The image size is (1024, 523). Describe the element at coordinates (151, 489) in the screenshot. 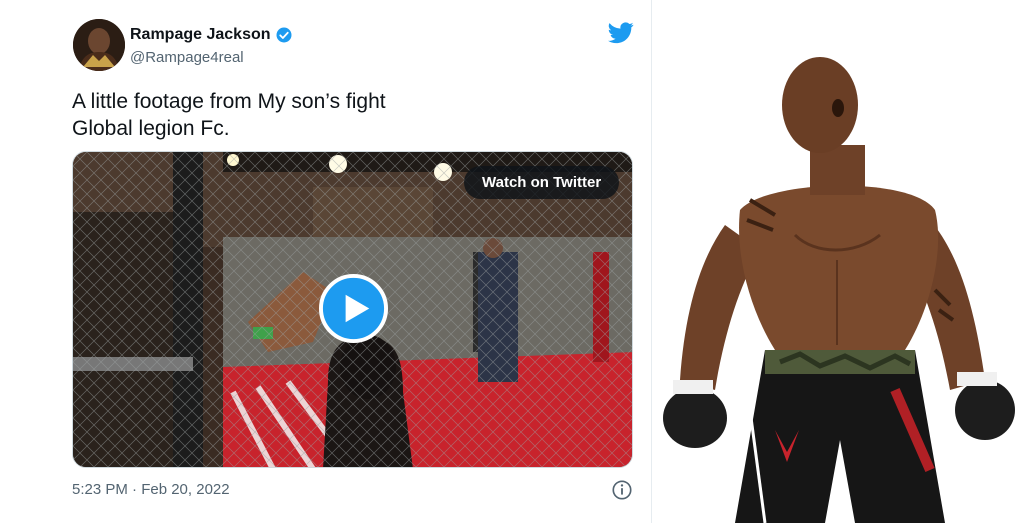

I see `tweet-timestamp: 5:23 PM · Feb 20, 2022` at that location.